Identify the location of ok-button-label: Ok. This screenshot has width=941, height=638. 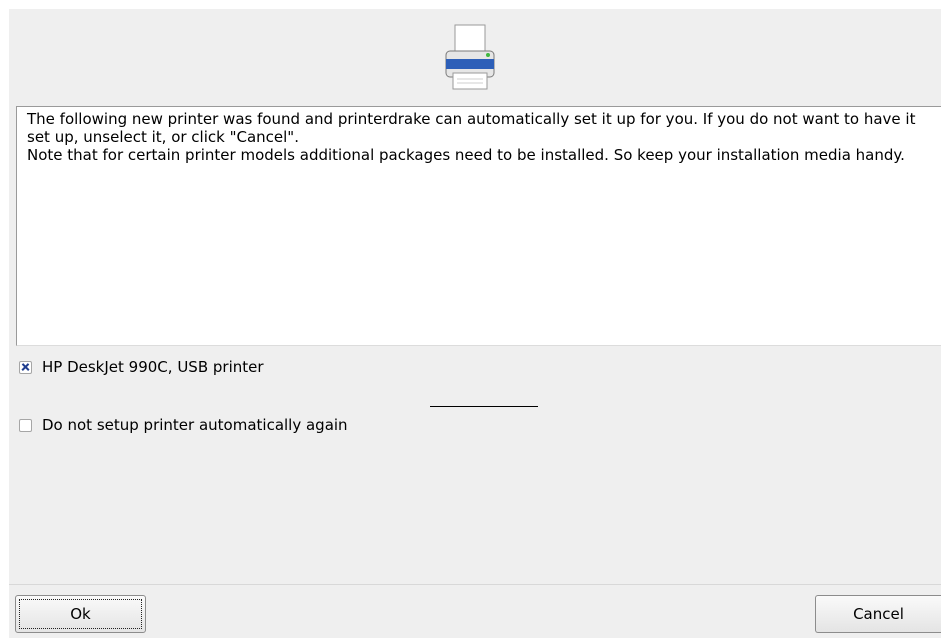
(80, 614).